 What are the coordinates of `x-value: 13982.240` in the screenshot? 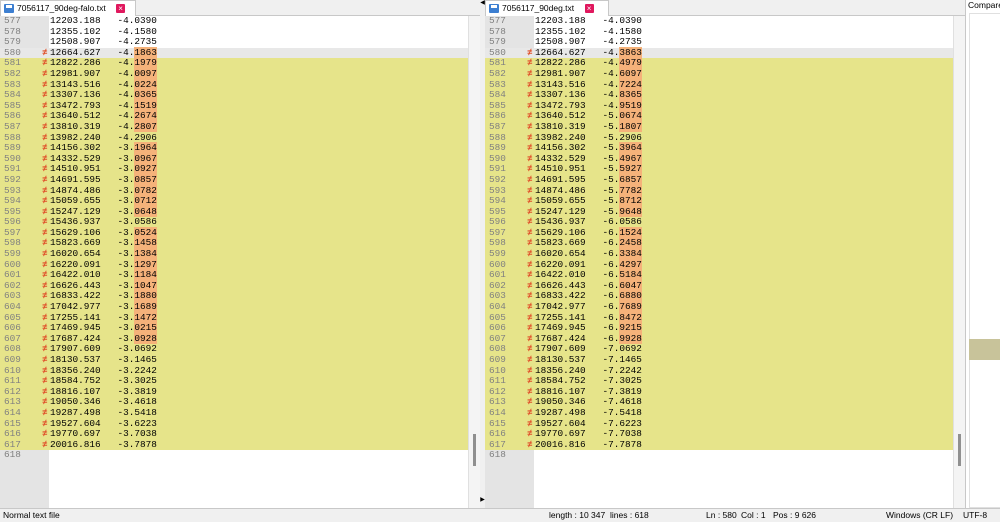 It's located at (560, 137).